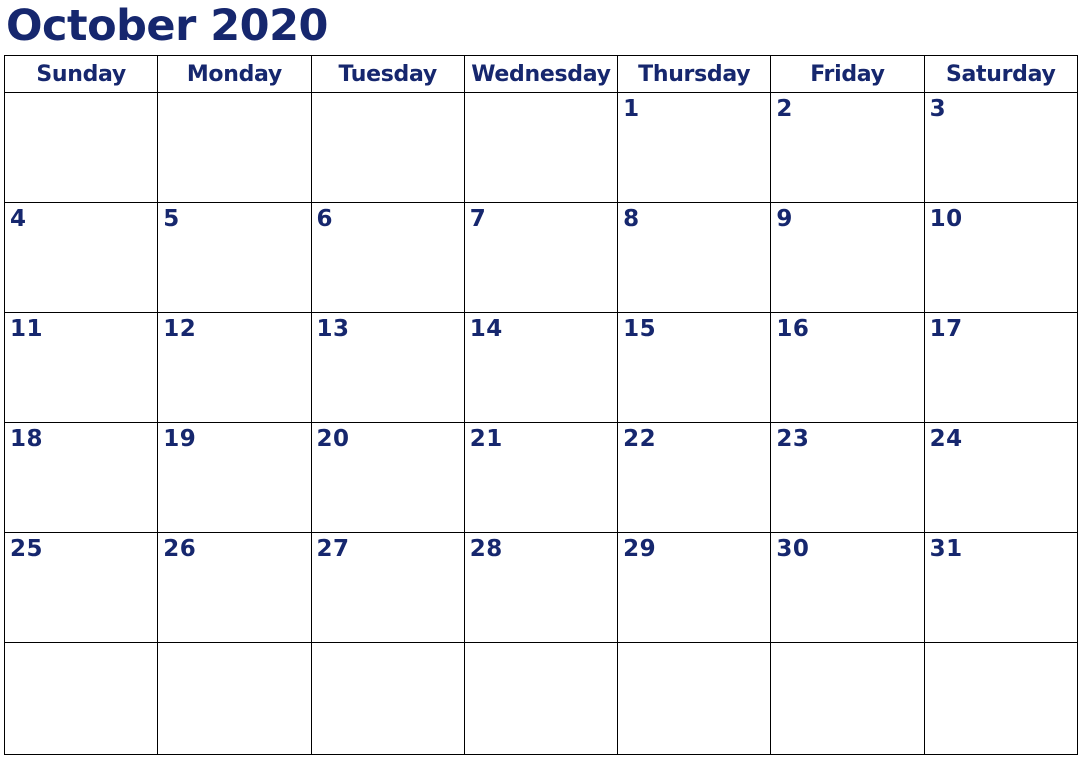  What do you see at coordinates (486, 329) in the screenshot?
I see `day-number: 14` at bounding box center [486, 329].